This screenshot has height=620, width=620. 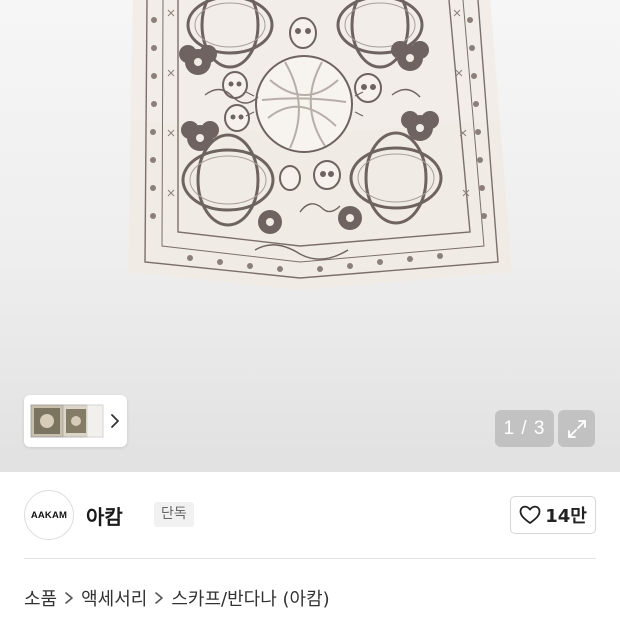 What do you see at coordinates (104, 515) in the screenshot?
I see `brand-name: 아캄` at bounding box center [104, 515].